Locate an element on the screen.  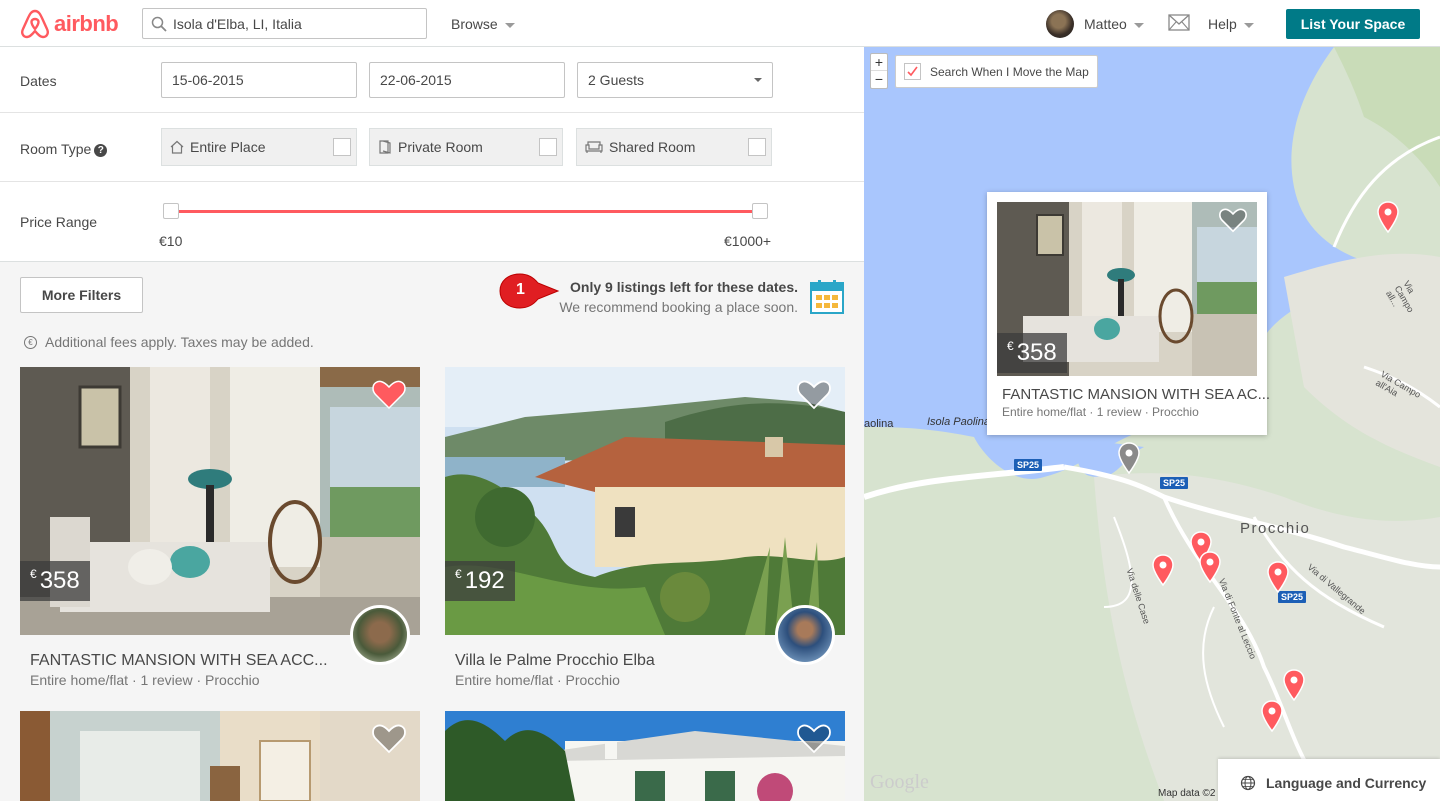
search-icon is located at coordinates (159, 24).